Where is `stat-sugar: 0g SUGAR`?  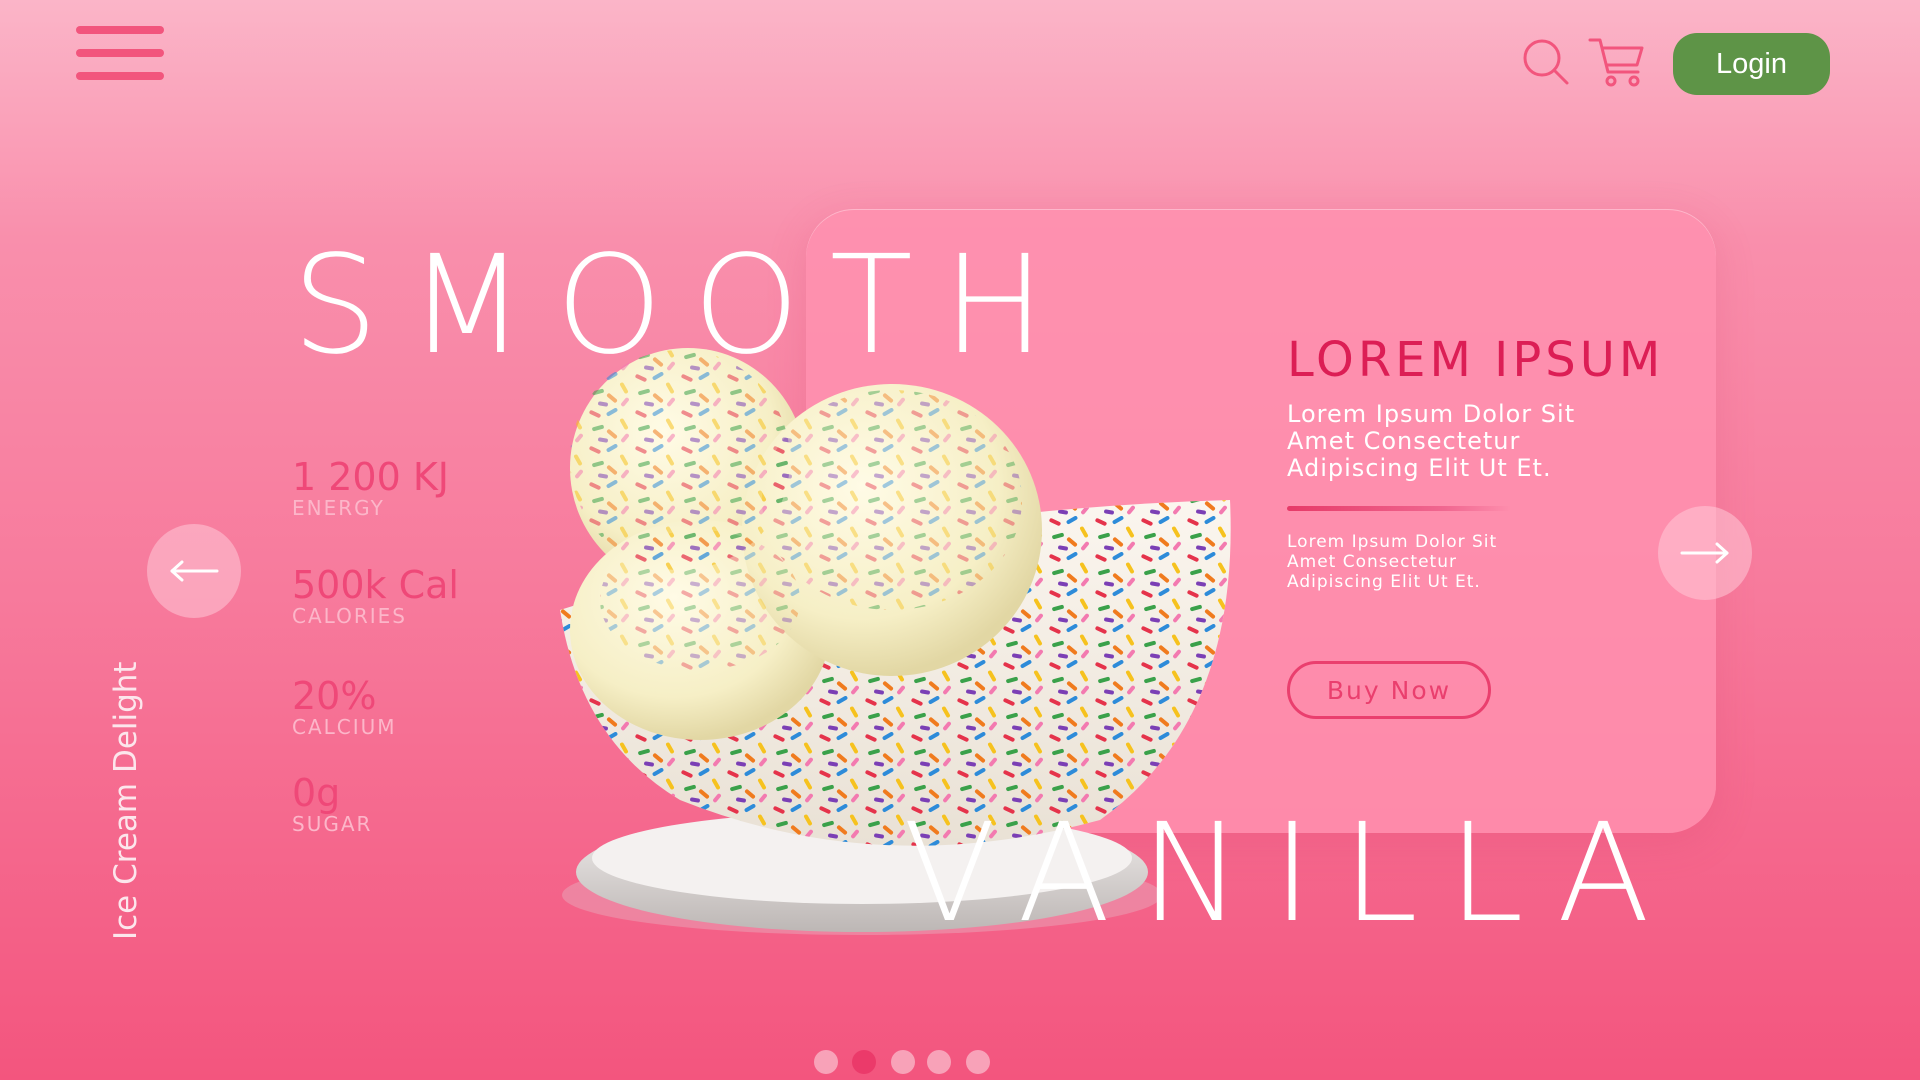 stat-sugar: 0g SUGAR is located at coordinates (332, 804).